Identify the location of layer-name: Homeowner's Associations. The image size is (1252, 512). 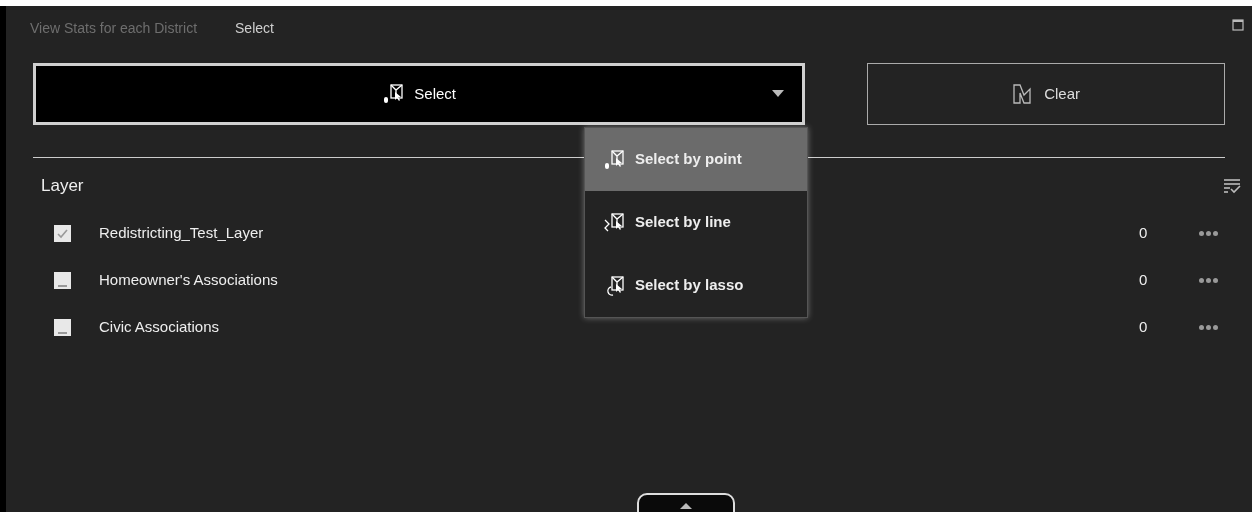
(188, 279).